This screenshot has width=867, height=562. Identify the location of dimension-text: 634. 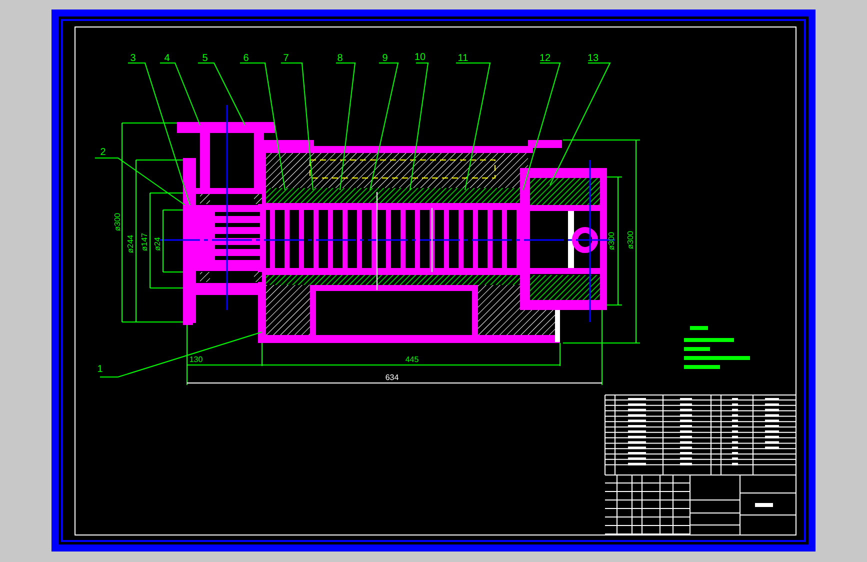
(392, 377).